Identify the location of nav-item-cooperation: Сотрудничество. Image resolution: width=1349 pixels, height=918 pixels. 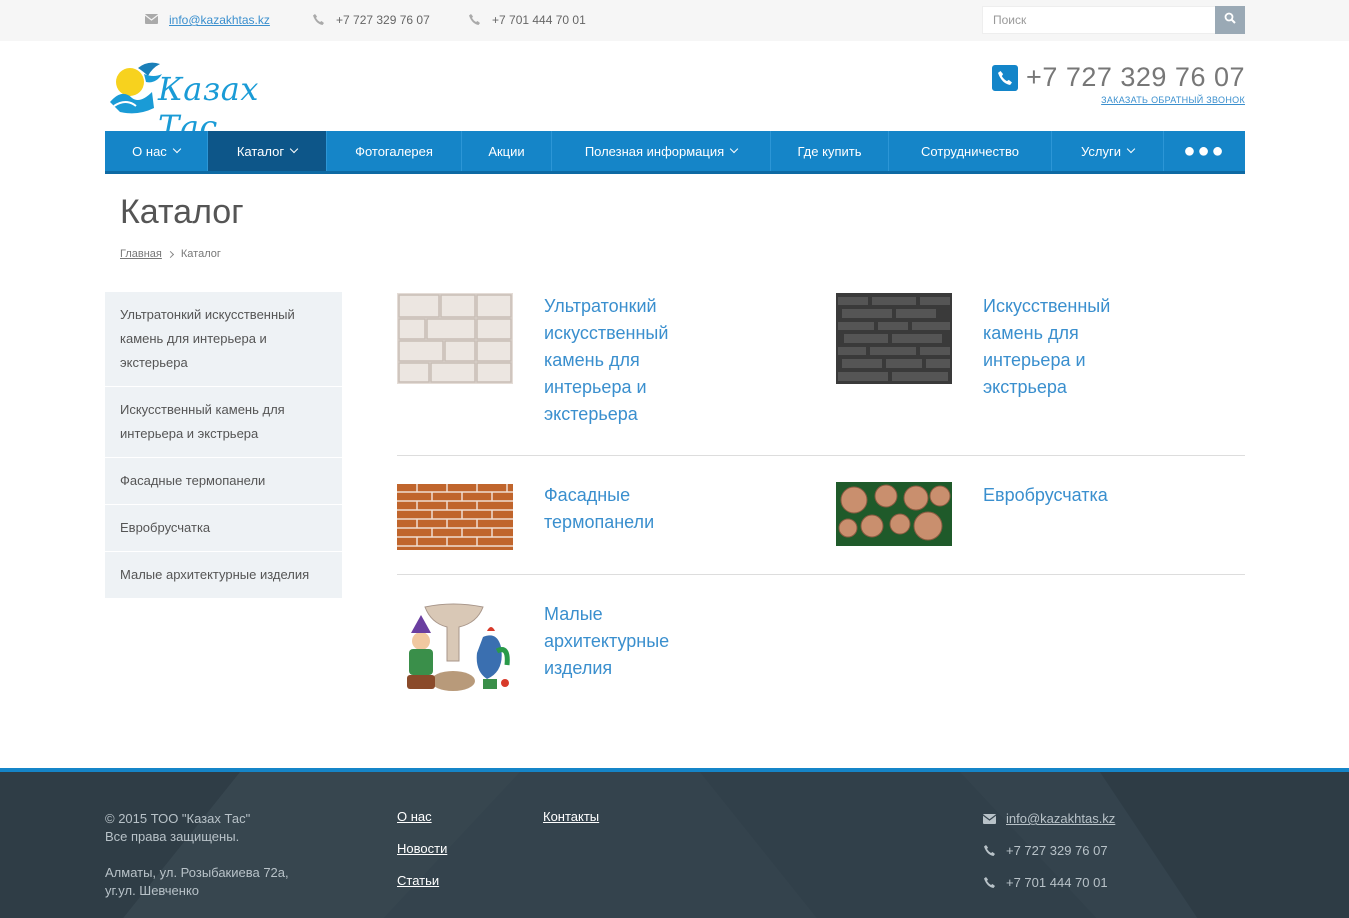
(970, 151).